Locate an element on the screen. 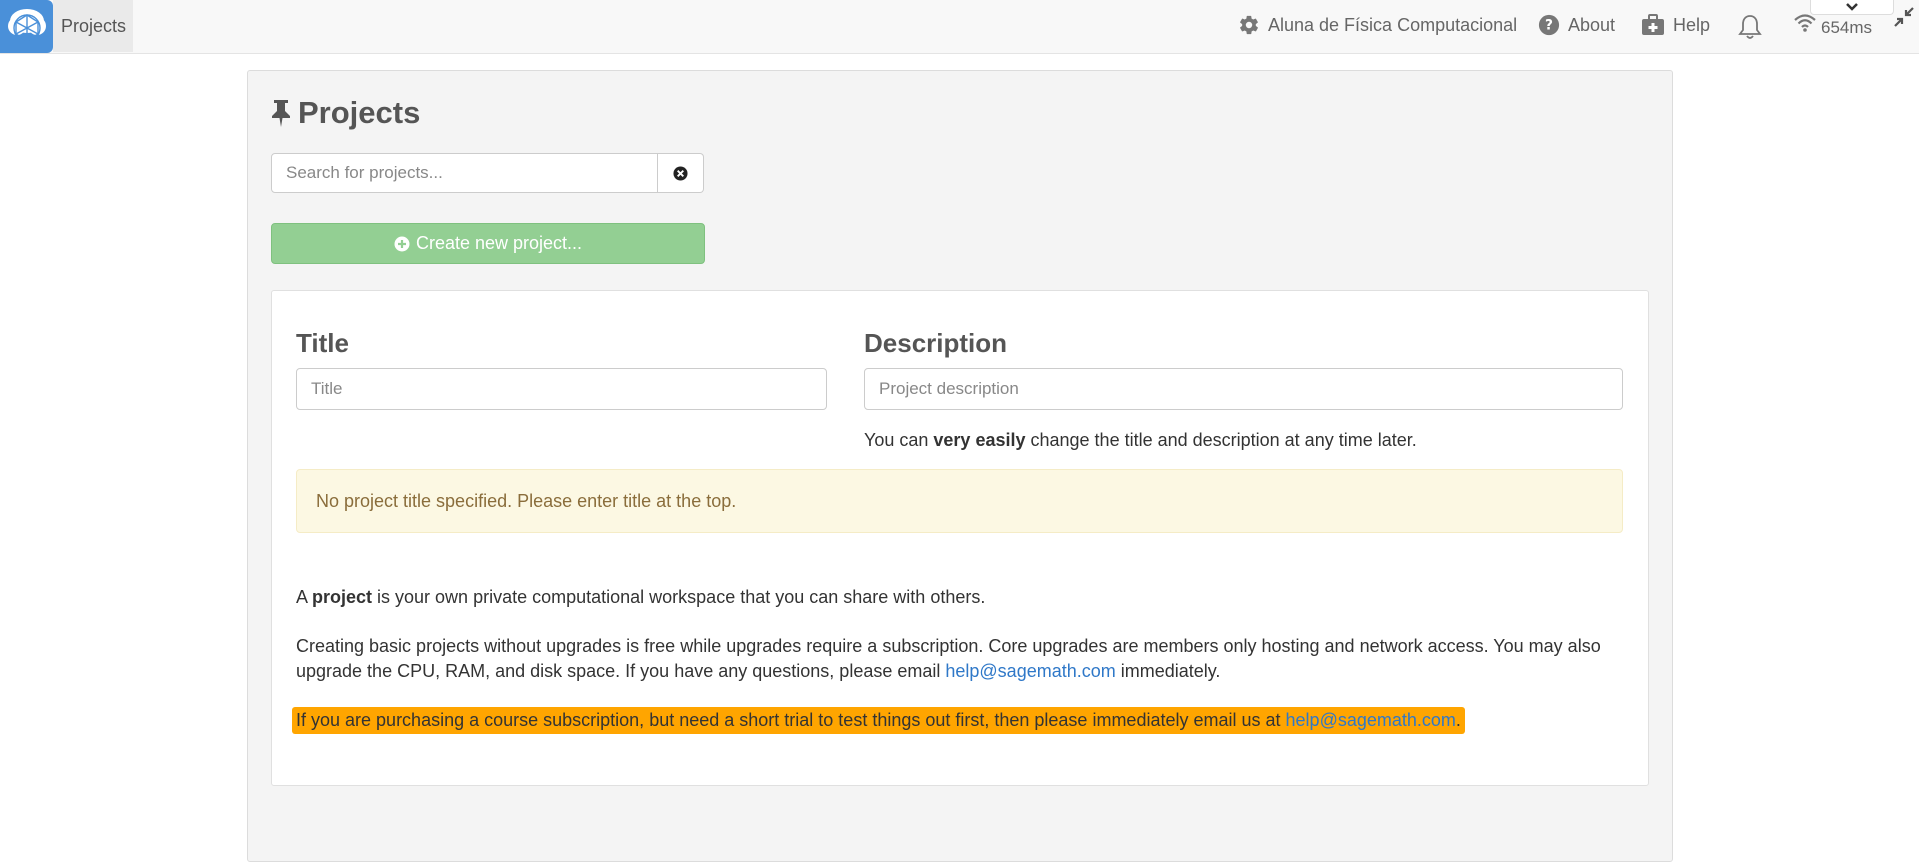 Image resolution: width=1919 pixels, height=868 pixels. wifi-icon is located at coordinates (1805, 23).